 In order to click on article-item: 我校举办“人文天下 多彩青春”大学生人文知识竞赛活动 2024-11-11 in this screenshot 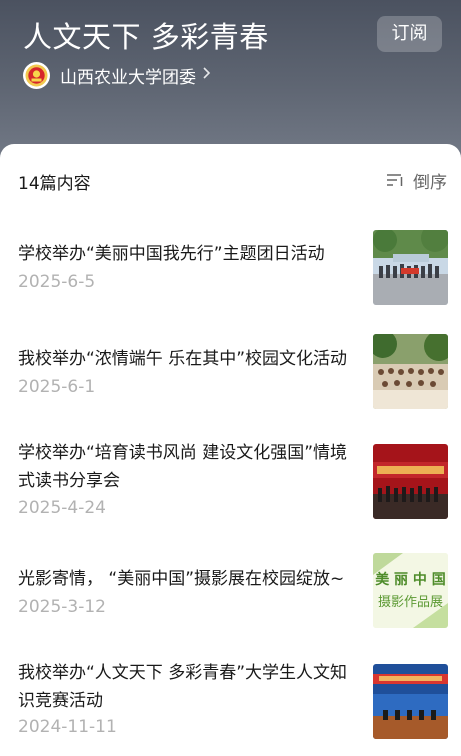, I will do `click(230, 706)`.